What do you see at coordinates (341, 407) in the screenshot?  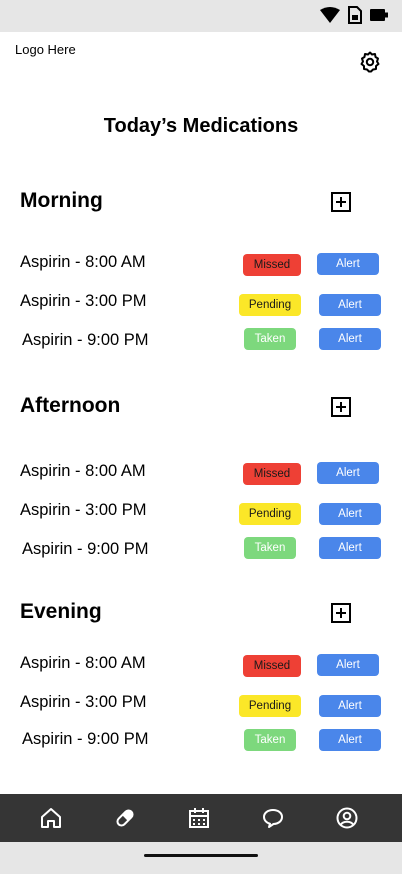 I see `add-afternoon-button` at bounding box center [341, 407].